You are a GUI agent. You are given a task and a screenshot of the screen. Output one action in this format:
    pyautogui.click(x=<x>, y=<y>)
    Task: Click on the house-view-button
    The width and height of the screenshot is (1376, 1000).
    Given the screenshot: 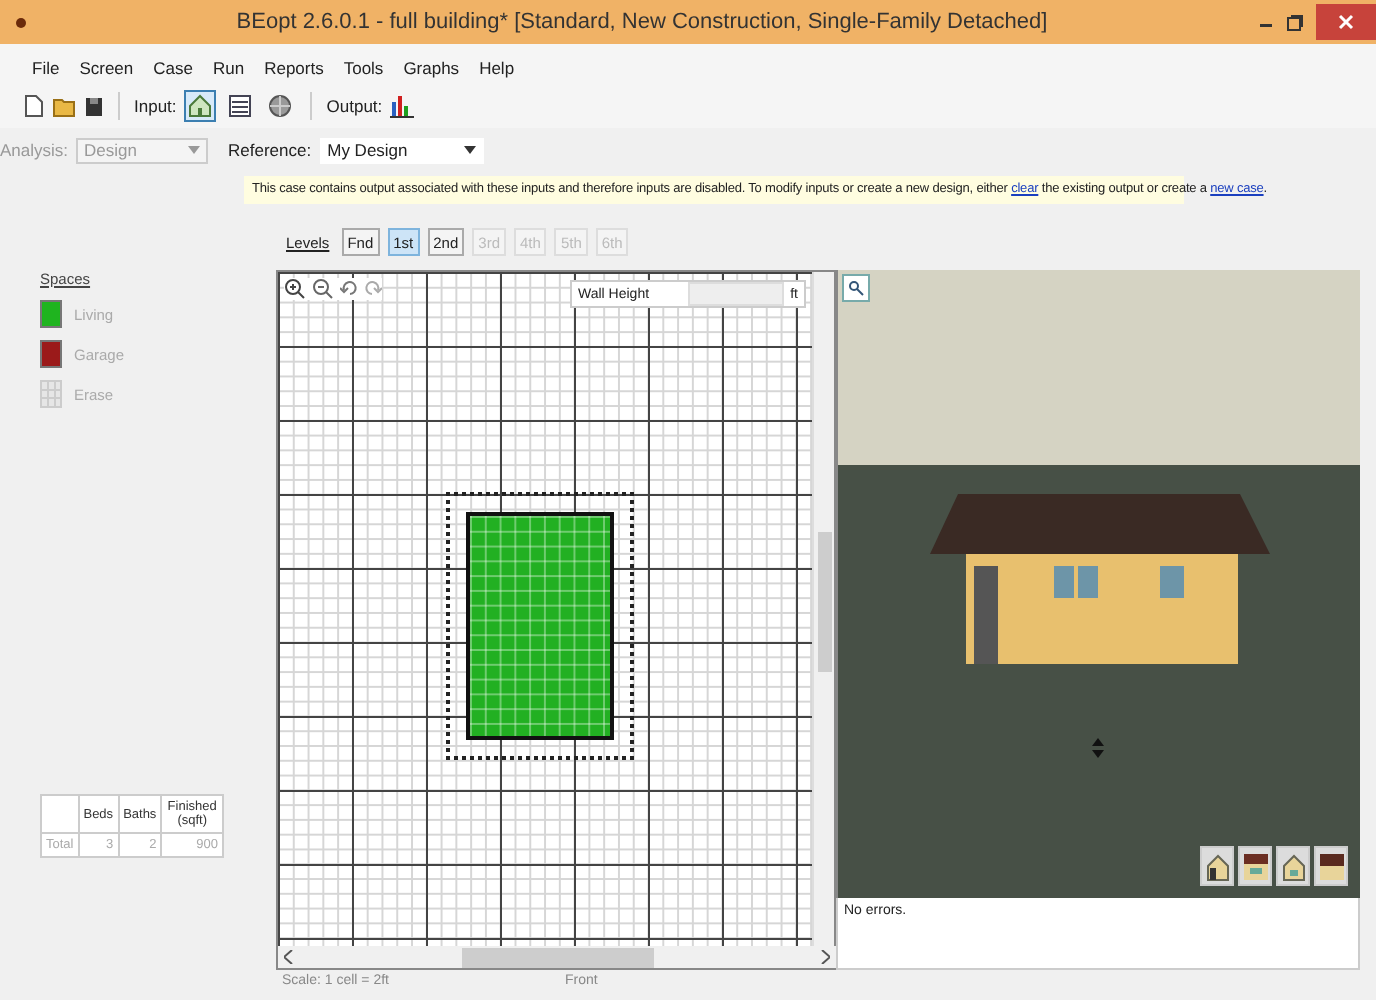 What is the action you would take?
    pyautogui.click(x=200, y=106)
    